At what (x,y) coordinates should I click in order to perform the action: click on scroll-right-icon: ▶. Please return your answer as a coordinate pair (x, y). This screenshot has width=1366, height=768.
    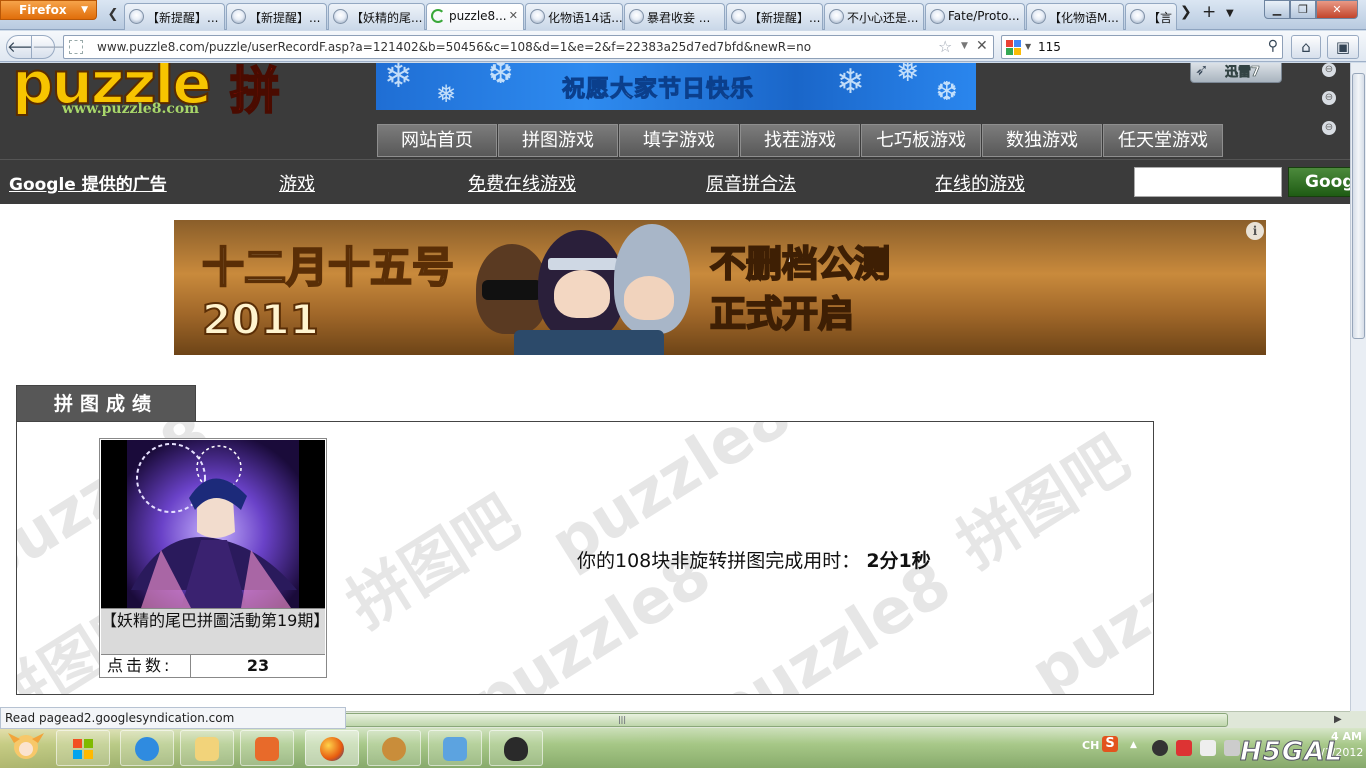
    Looking at the image, I should click on (1338, 719).